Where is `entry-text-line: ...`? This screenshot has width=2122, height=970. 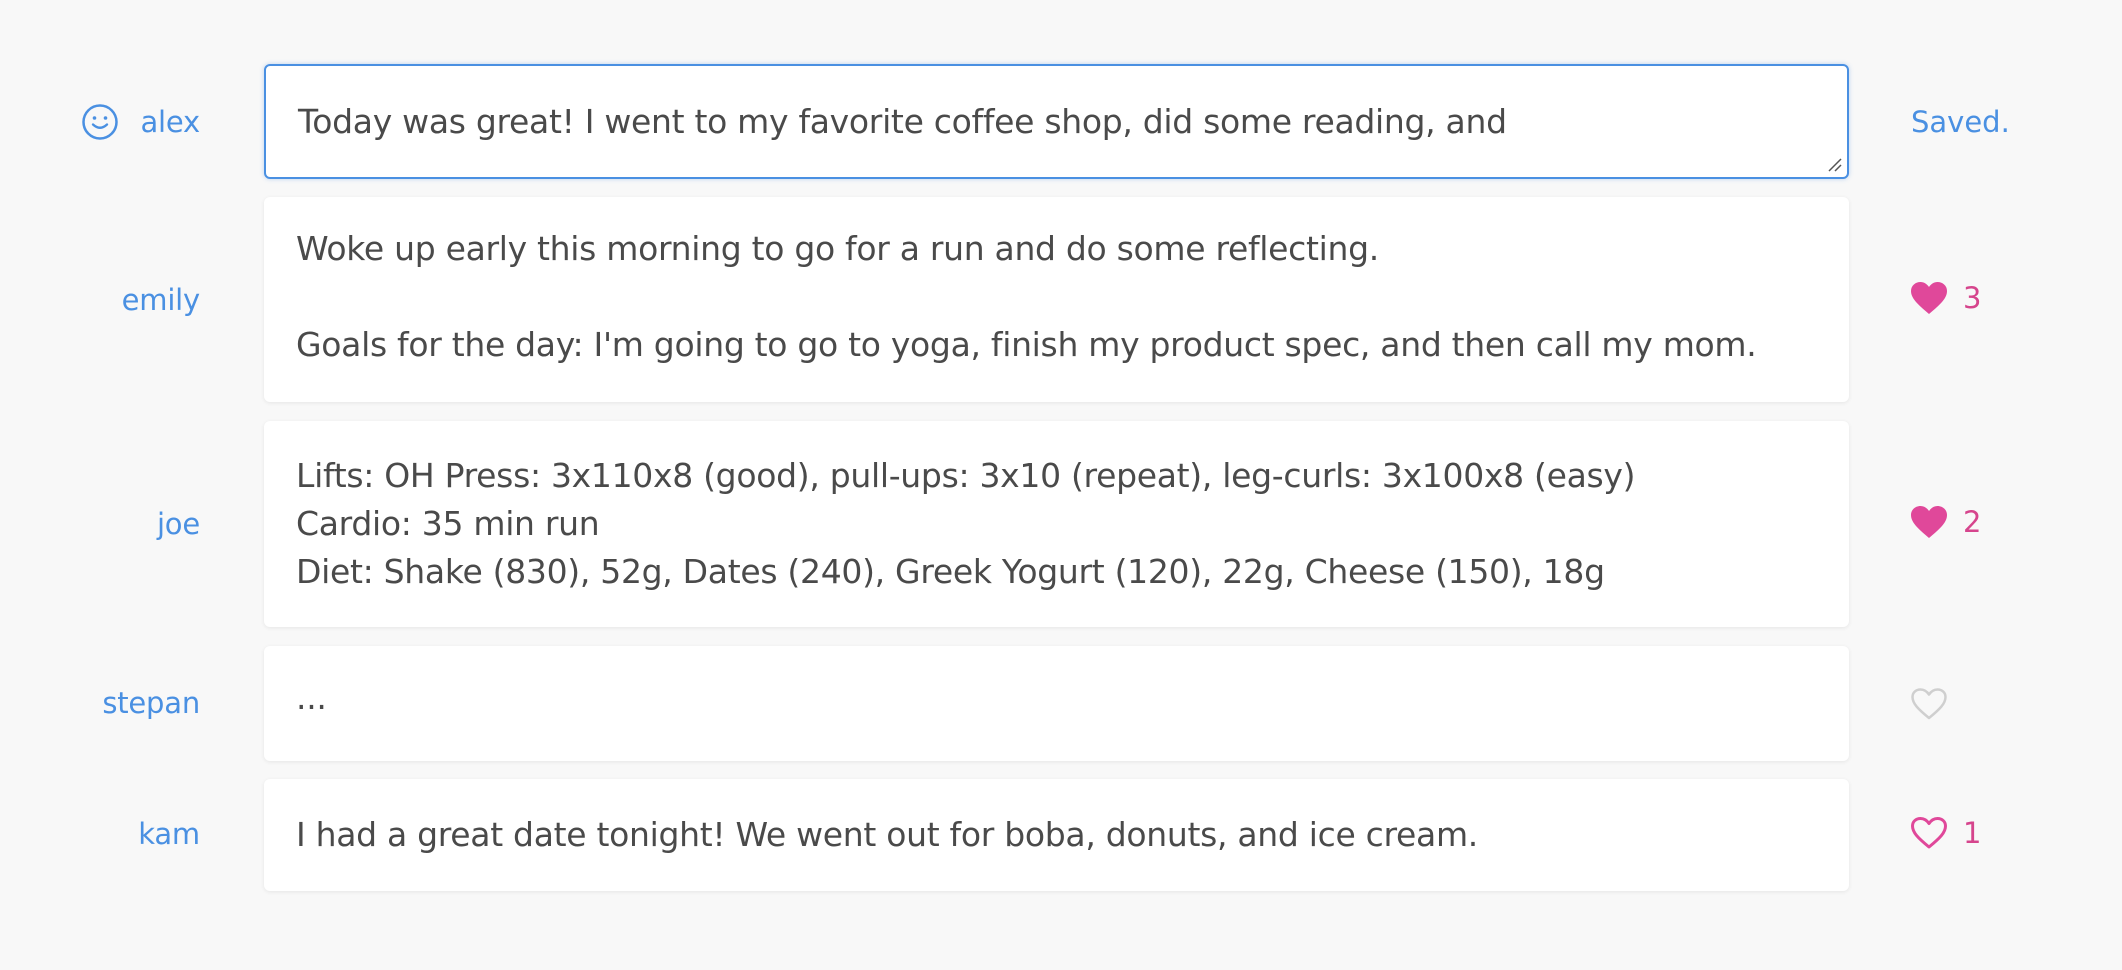
entry-text-line: ... is located at coordinates (311, 697).